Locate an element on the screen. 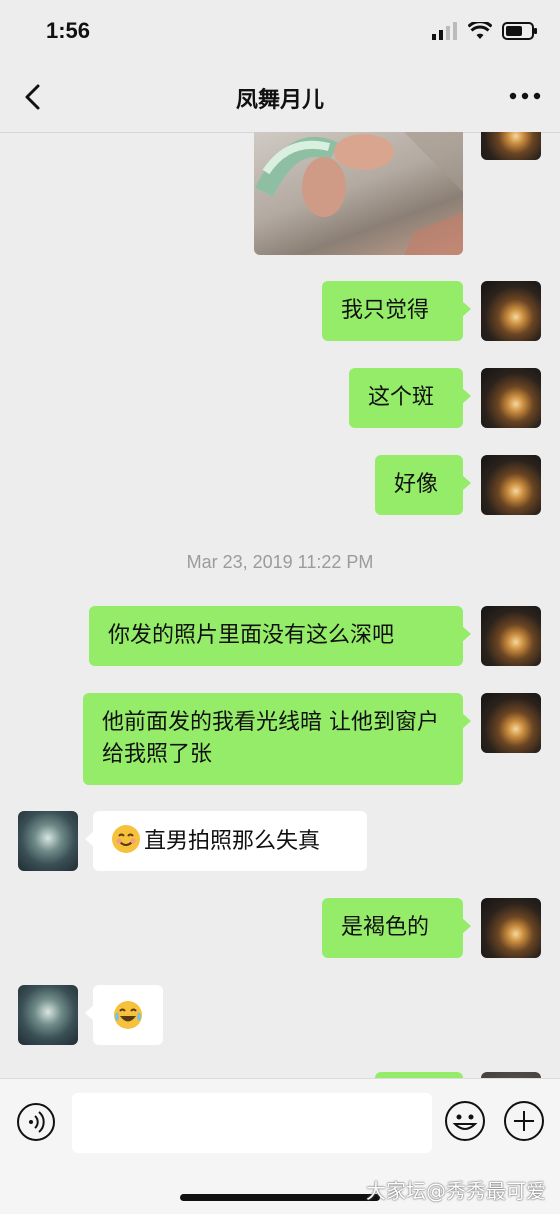  voice-input-icon is located at coordinates (36, 1122).